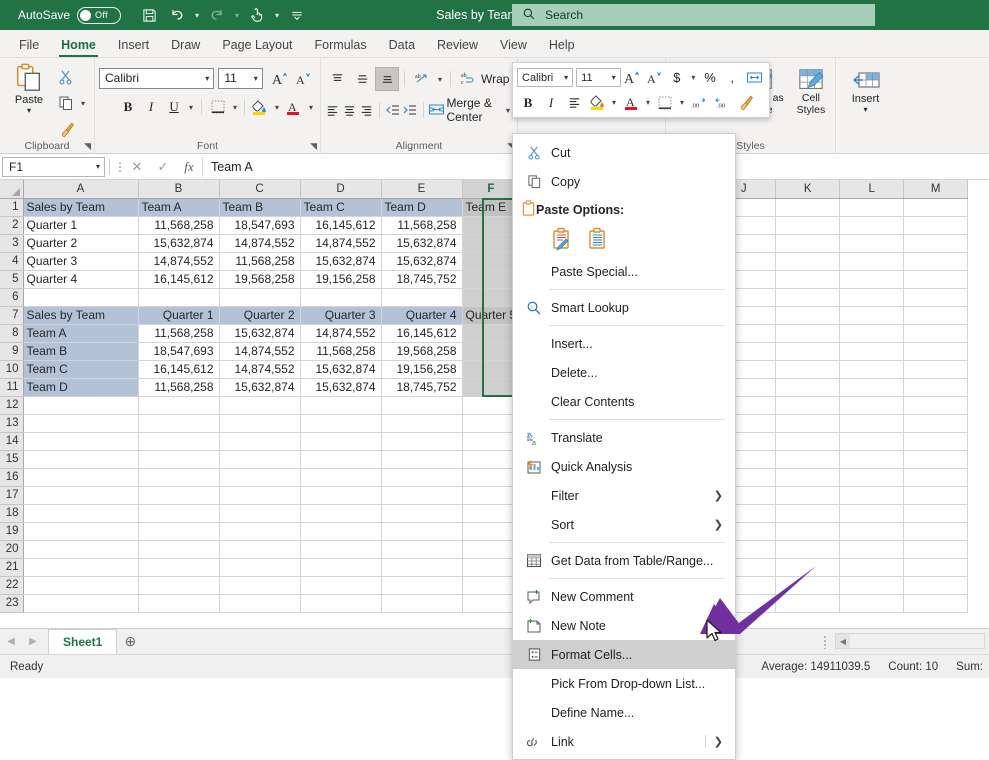 The height and width of the screenshot is (760, 989). Describe the element at coordinates (808, 189) in the screenshot. I see `column-header-k: K` at that location.